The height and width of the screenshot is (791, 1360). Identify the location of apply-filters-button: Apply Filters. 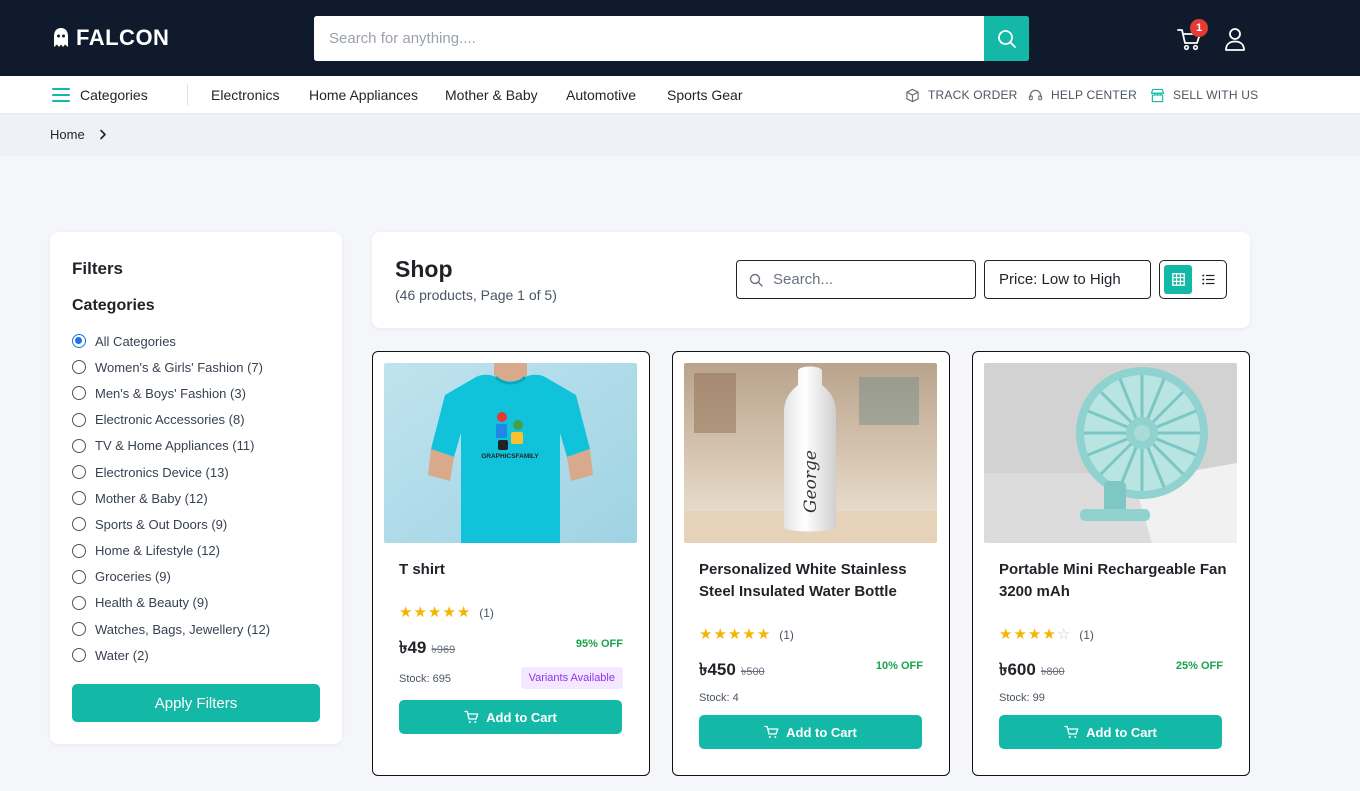
(196, 703).